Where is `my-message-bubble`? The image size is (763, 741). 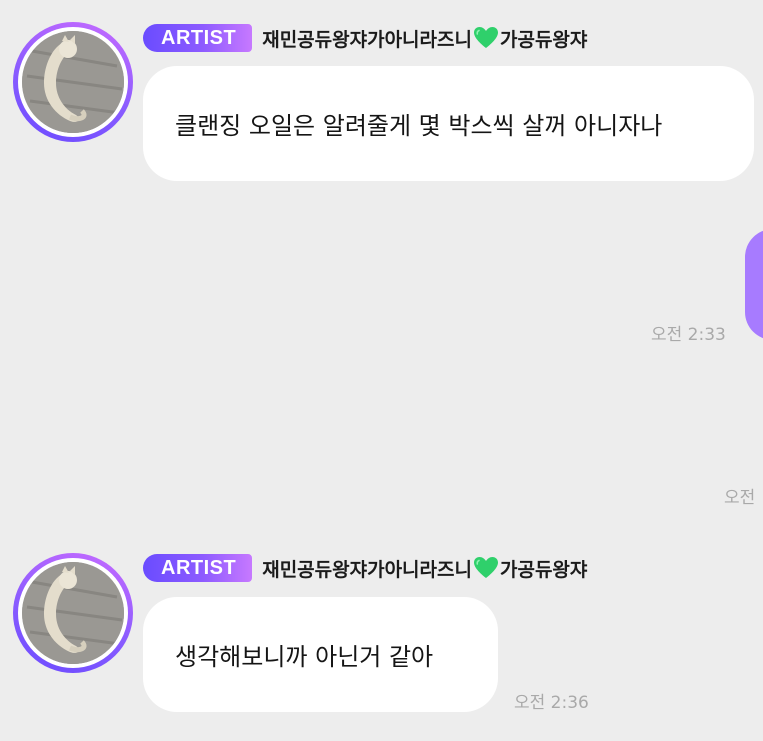
my-message-bubble is located at coordinates (754, 284).